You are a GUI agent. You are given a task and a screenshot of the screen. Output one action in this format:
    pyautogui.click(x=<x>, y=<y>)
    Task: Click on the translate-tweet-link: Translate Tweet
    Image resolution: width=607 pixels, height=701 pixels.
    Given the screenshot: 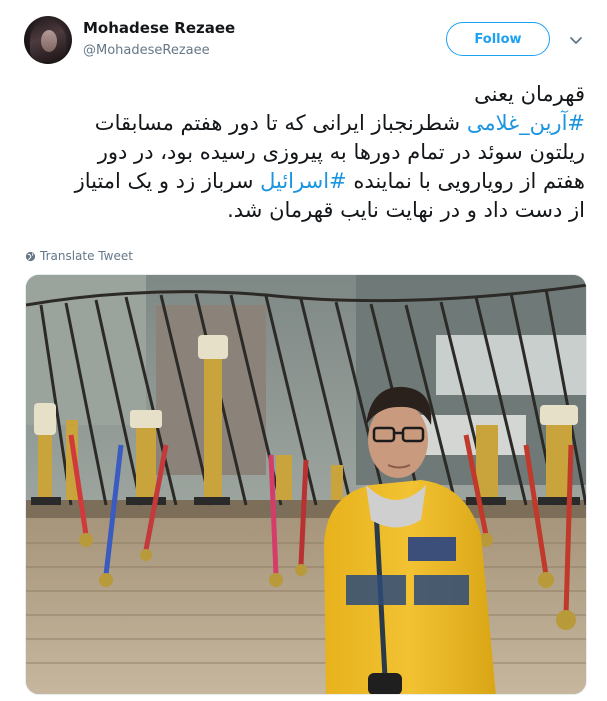 What is the action you would take?
    pyautogui.click(x=79, y=256)
    